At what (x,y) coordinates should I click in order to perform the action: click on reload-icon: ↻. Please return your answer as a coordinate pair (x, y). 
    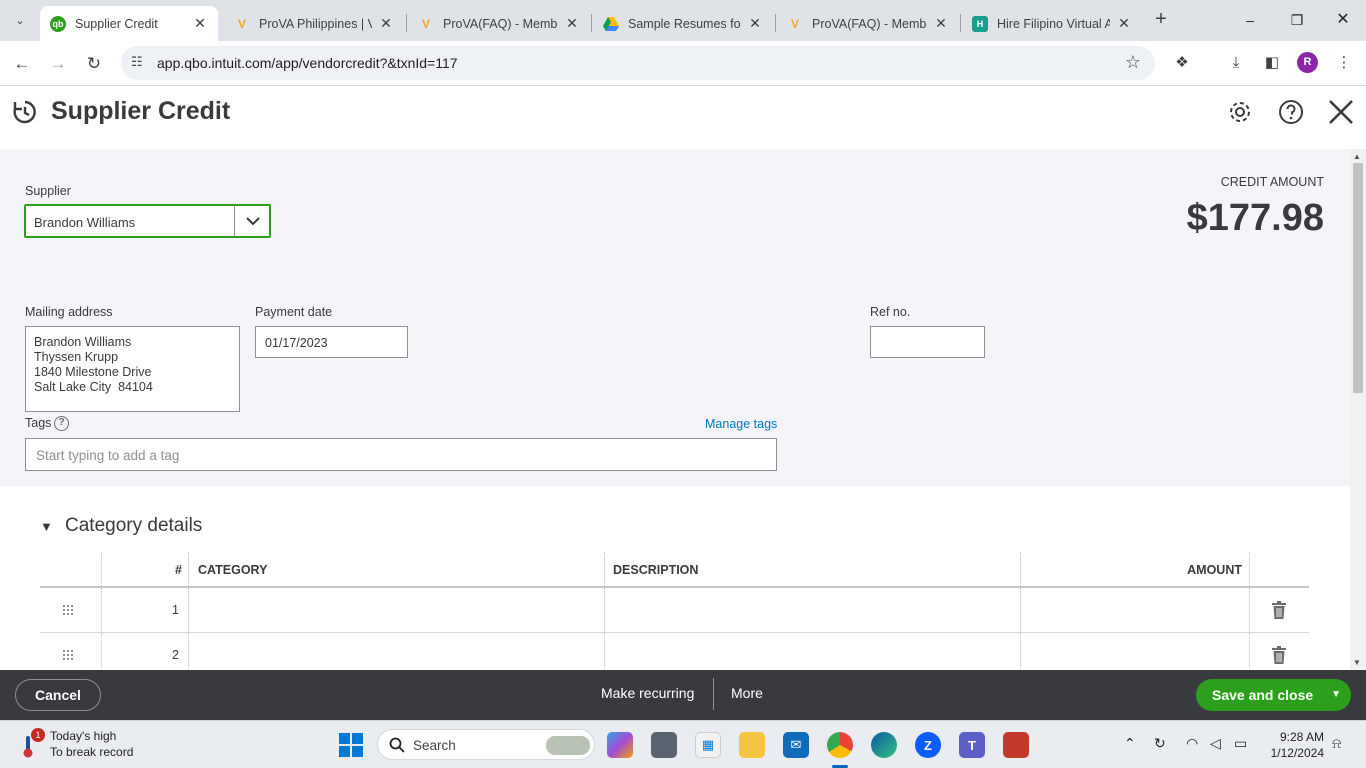
    Looking at the image, I should click on (94, 64).